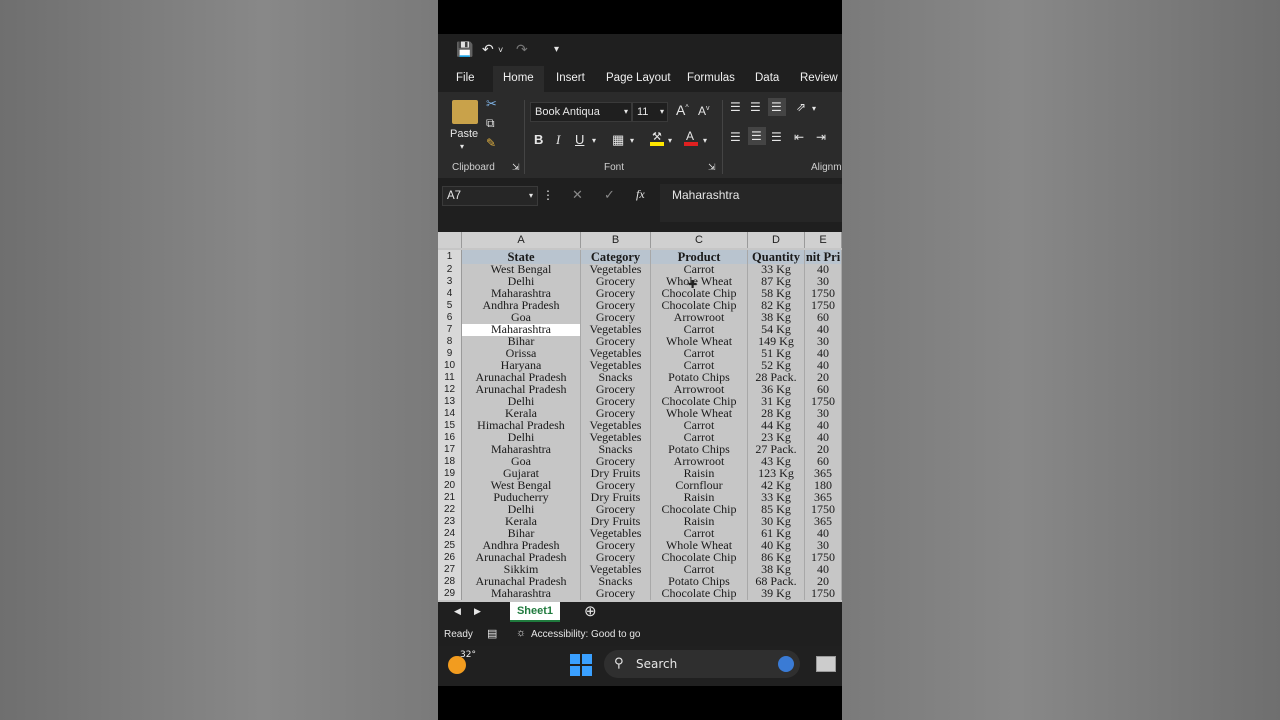 This screenshot has width=1280, height=720. I want to click on save-icon: 💾, so click(464, 49).